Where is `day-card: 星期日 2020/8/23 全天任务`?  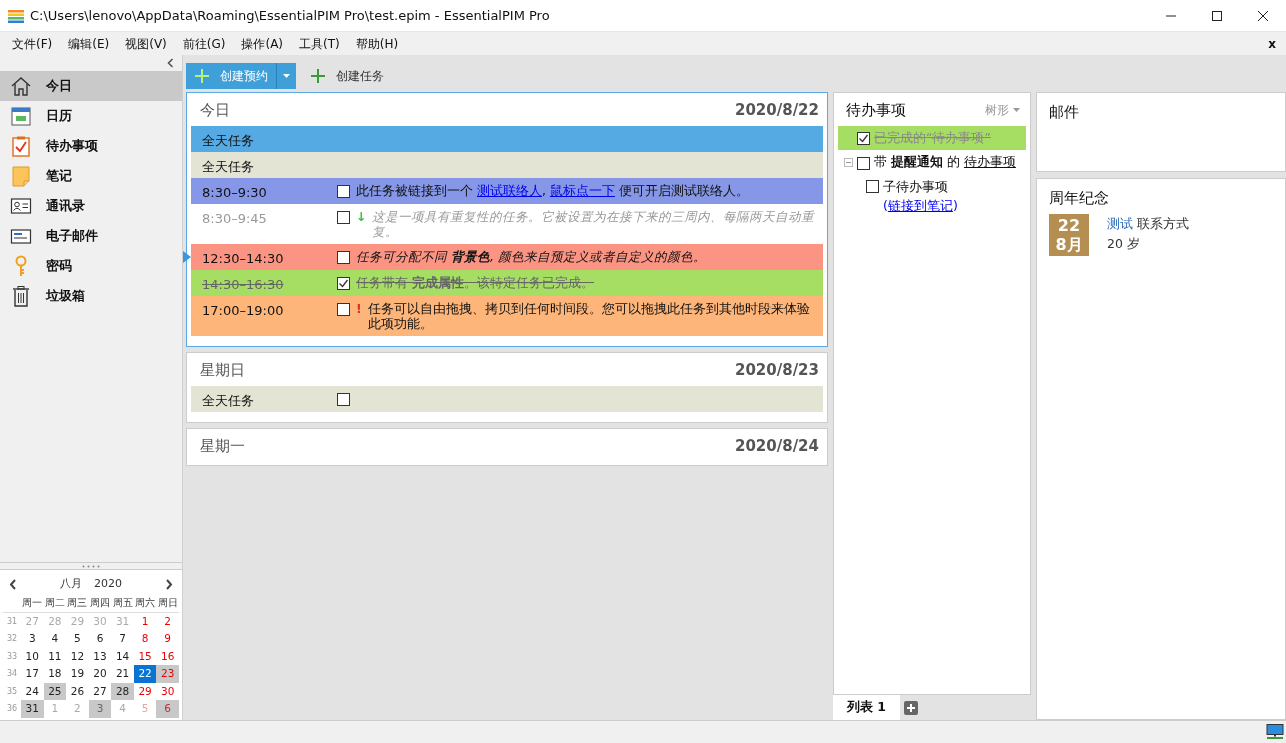
day-card: 星期日 2020/8/23 全天任务 is located at coordinates (507, 387).